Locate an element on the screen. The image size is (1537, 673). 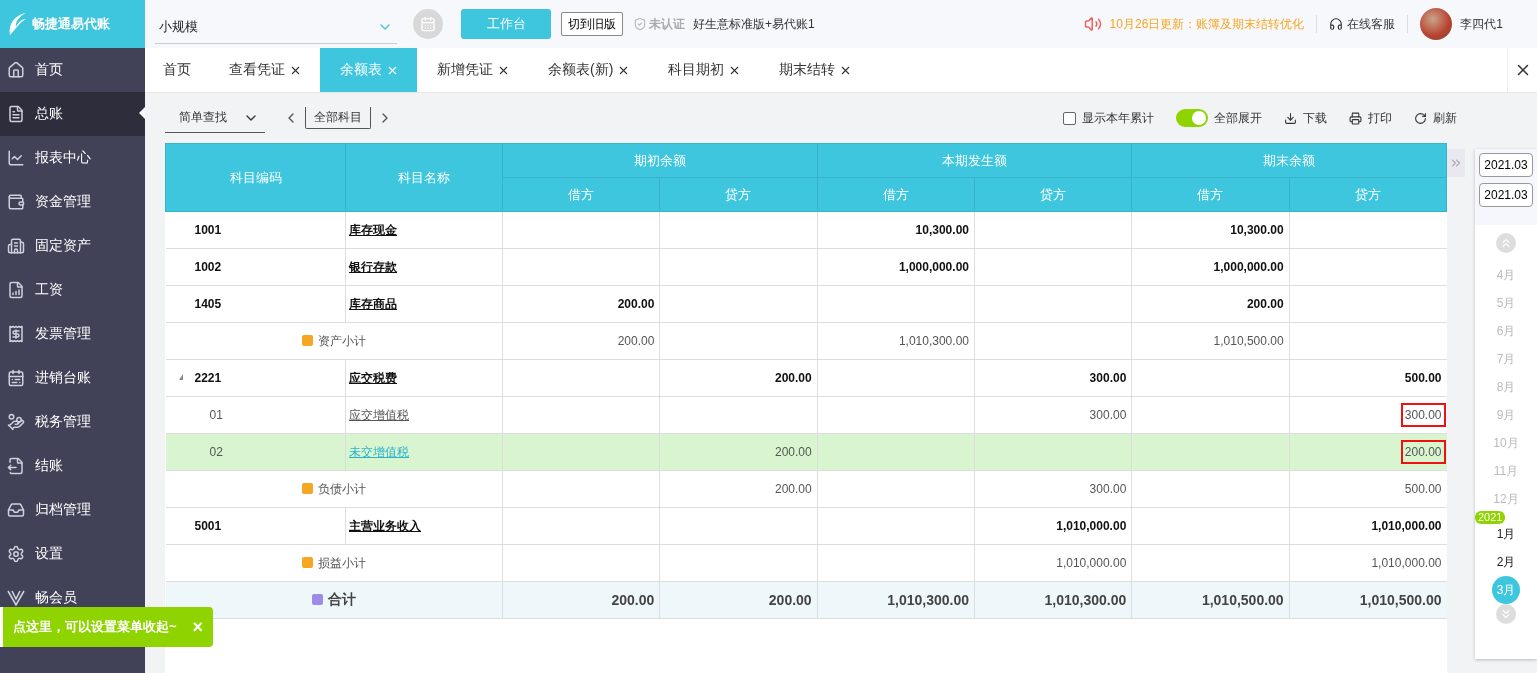
column-header: 贷方 is located at coordinates (1368, 194).